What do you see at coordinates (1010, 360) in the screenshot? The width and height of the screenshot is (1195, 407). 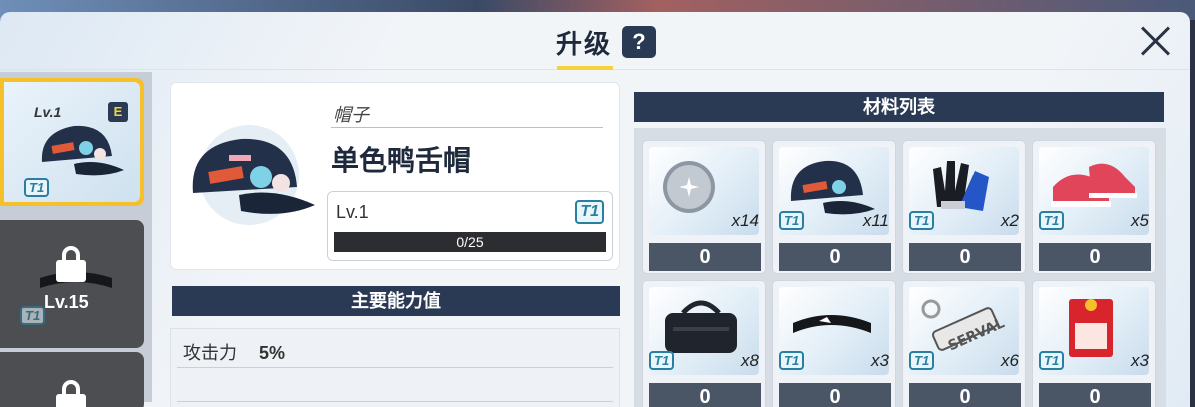 I see `material-count: x6` at bounding box center [1010, 360].